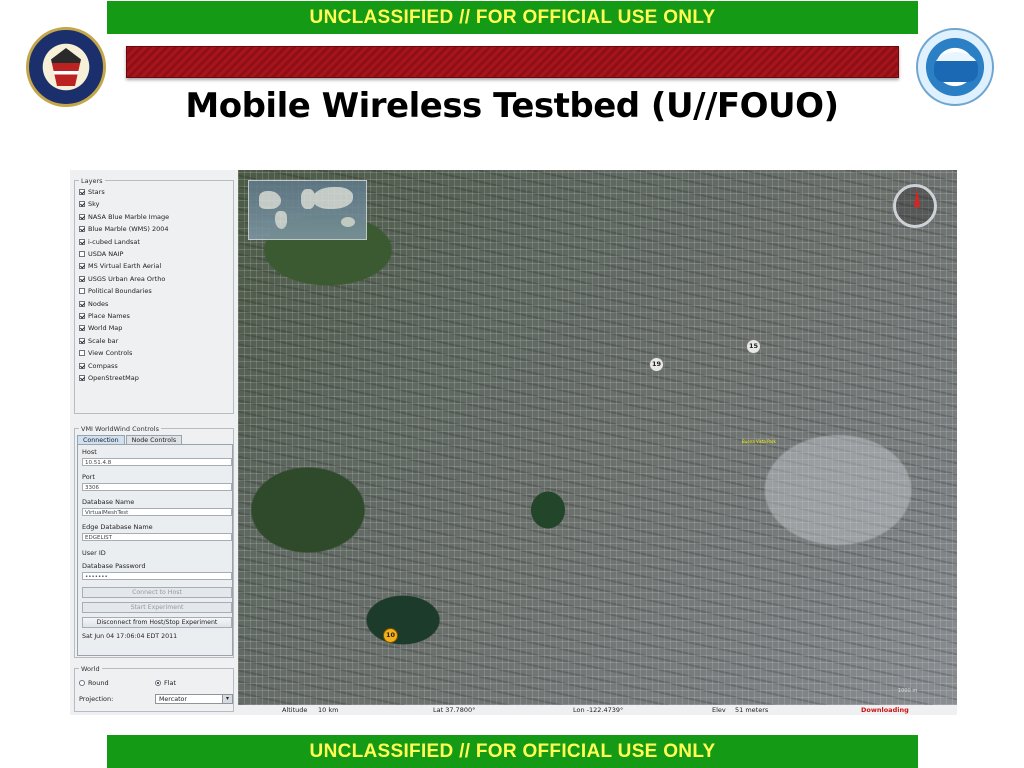  I want to click on layer-label: Scale bar, so click(103, 340).